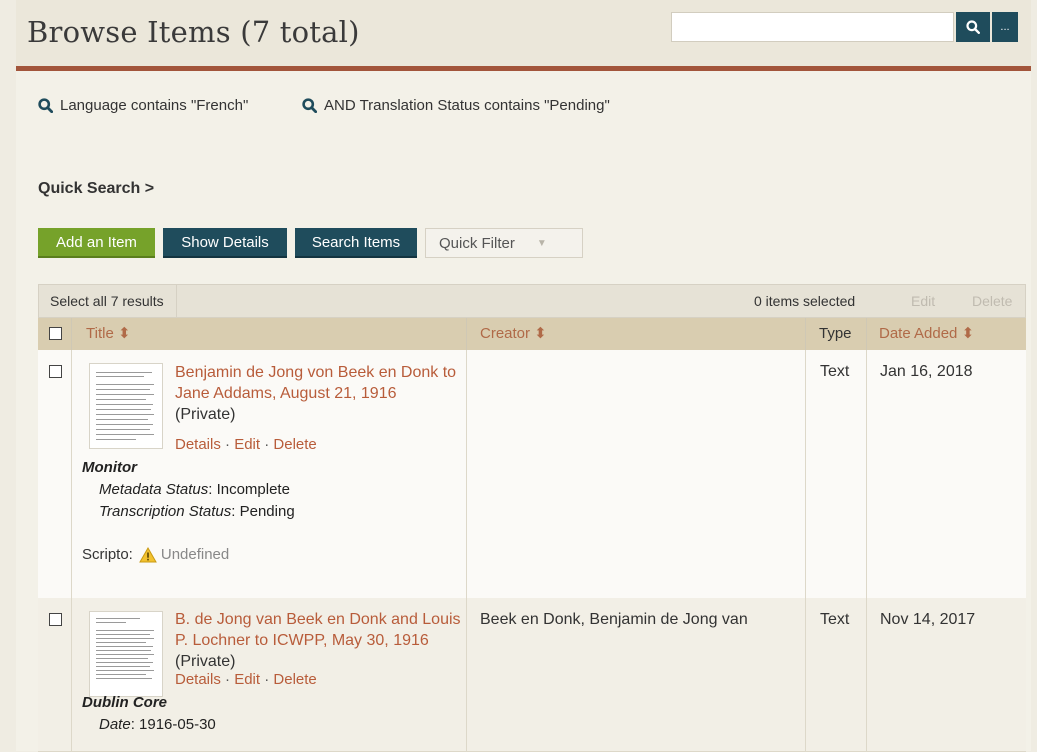 The height and width of the screenshot is (752, 1037). I want to click on metadata-line: Date: 1916-05-30, so click(149, 725).